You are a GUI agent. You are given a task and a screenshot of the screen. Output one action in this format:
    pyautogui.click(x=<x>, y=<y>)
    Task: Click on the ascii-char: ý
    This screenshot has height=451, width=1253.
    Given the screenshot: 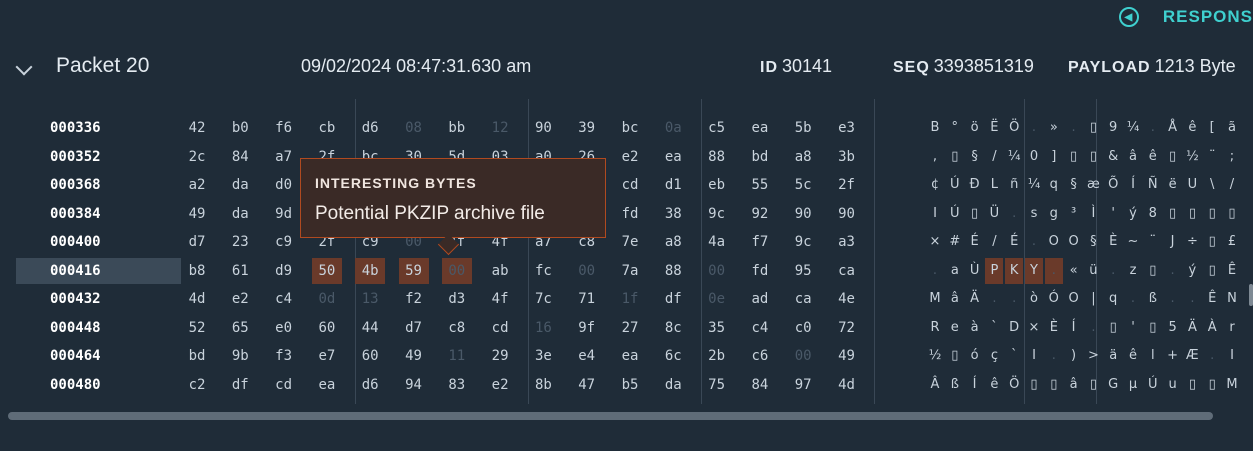 What is the action you would take?
    pyautogui.click(x=1192, y=271)
    